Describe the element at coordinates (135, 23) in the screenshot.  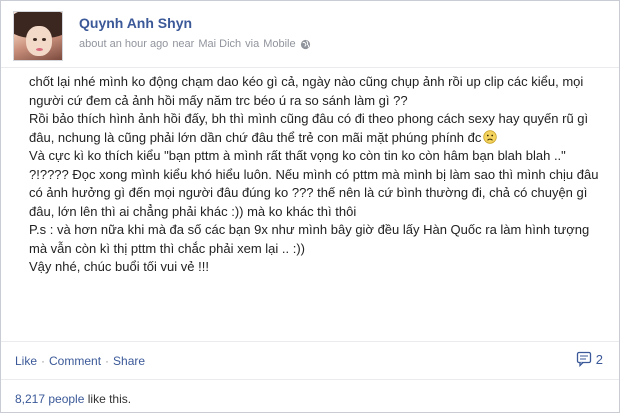
I see `author-name: Quynh Anh Shyn` at that location.